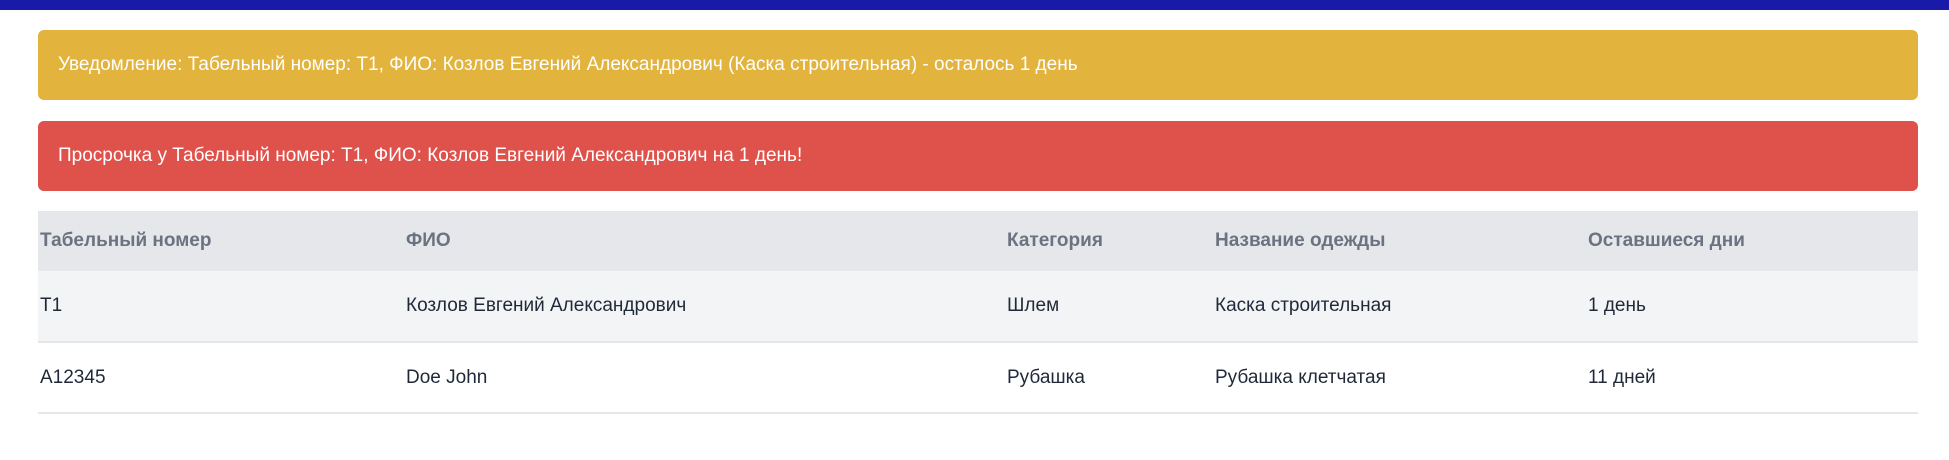 The width and height of the screenshot is (1949, 460). What do you see at coordinates (1666, 240) in the screenshot?
I see `header-days-left: Оставшиеся дни` at bounding box center [1666, 240].